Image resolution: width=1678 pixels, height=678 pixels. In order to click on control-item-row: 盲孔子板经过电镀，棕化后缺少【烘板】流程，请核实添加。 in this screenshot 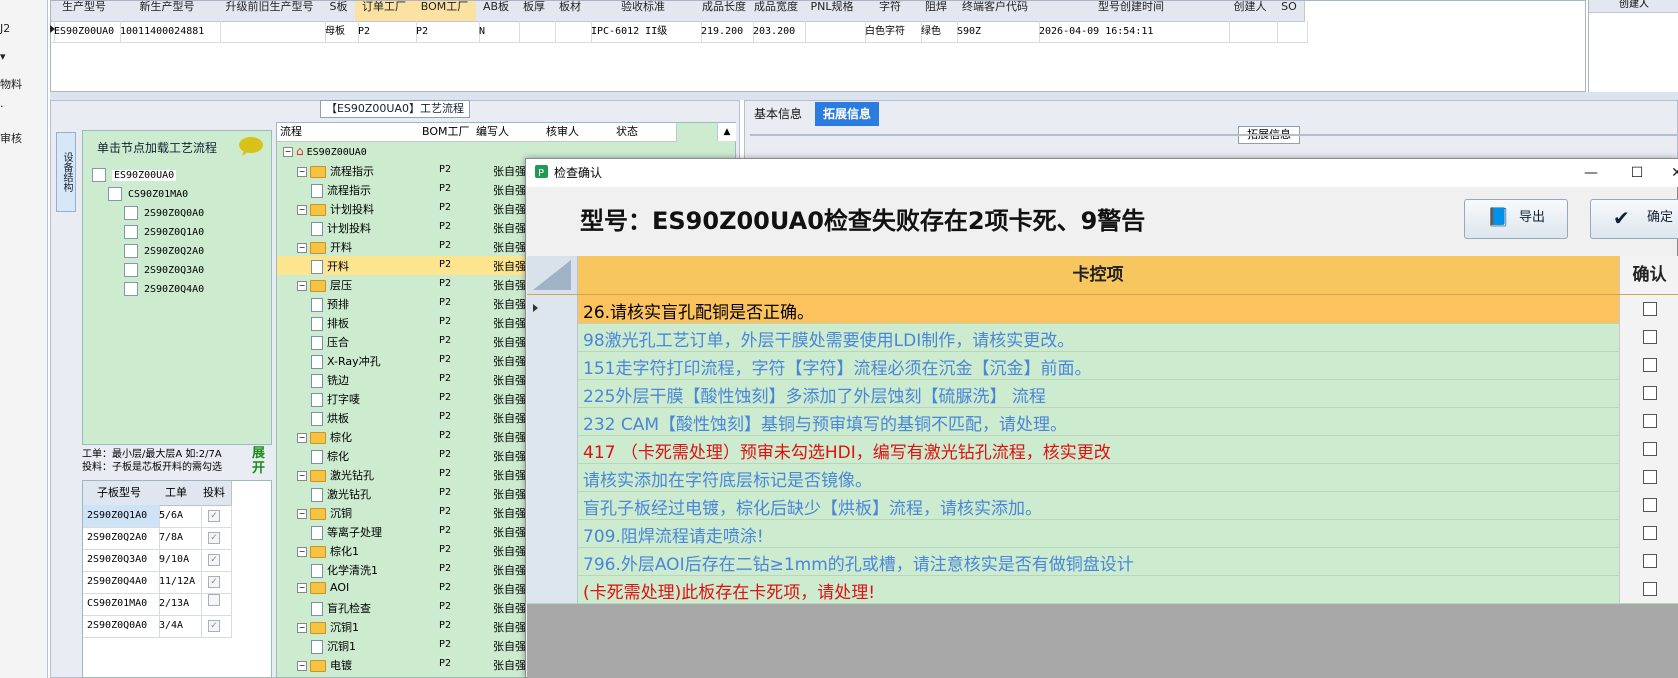, I will do `click(1102, 505)`.